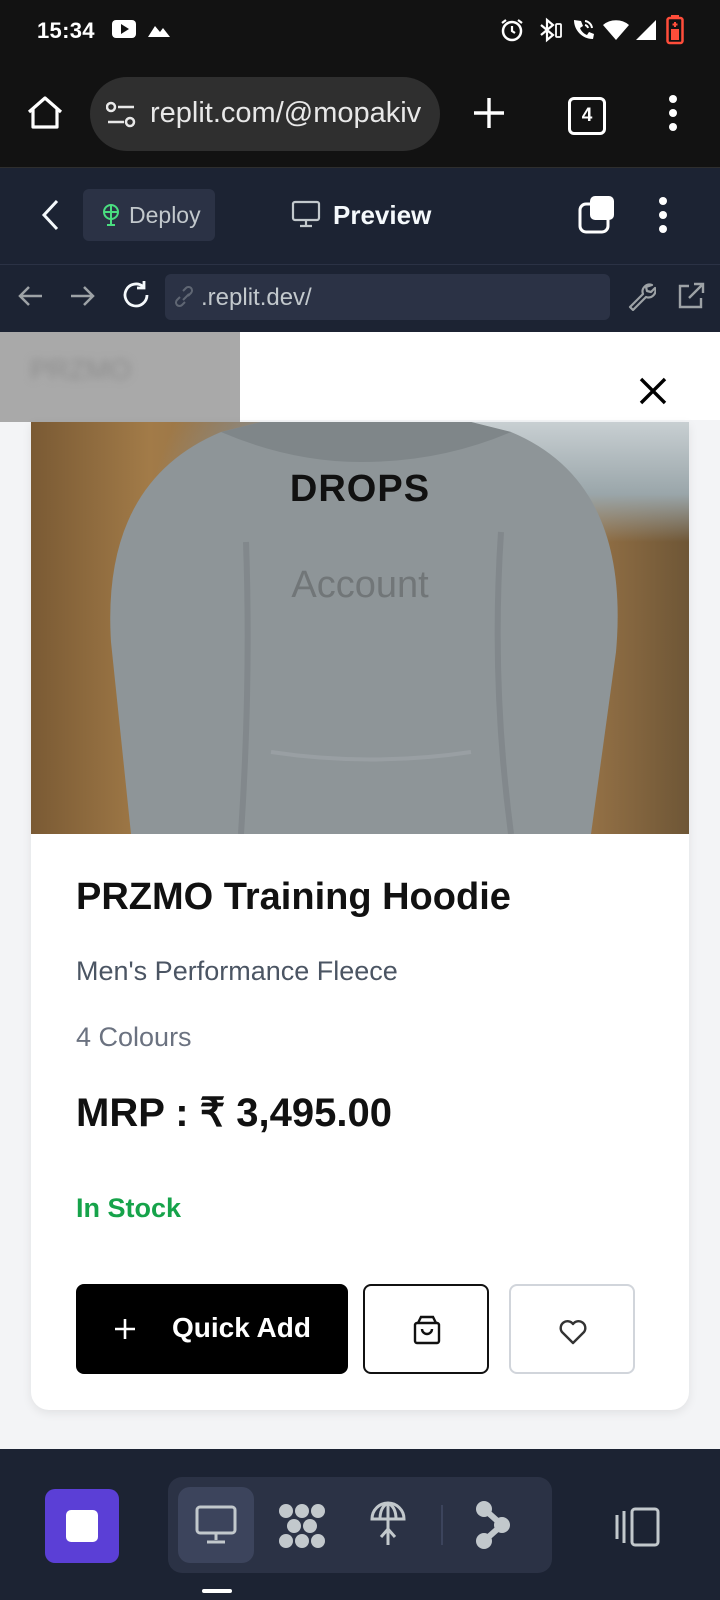 Image resolution: width=720 pixels, height=1600 pixels. Describe the element at coordinates (45, 113) in the screenshot. I see `home-icon` at that location.